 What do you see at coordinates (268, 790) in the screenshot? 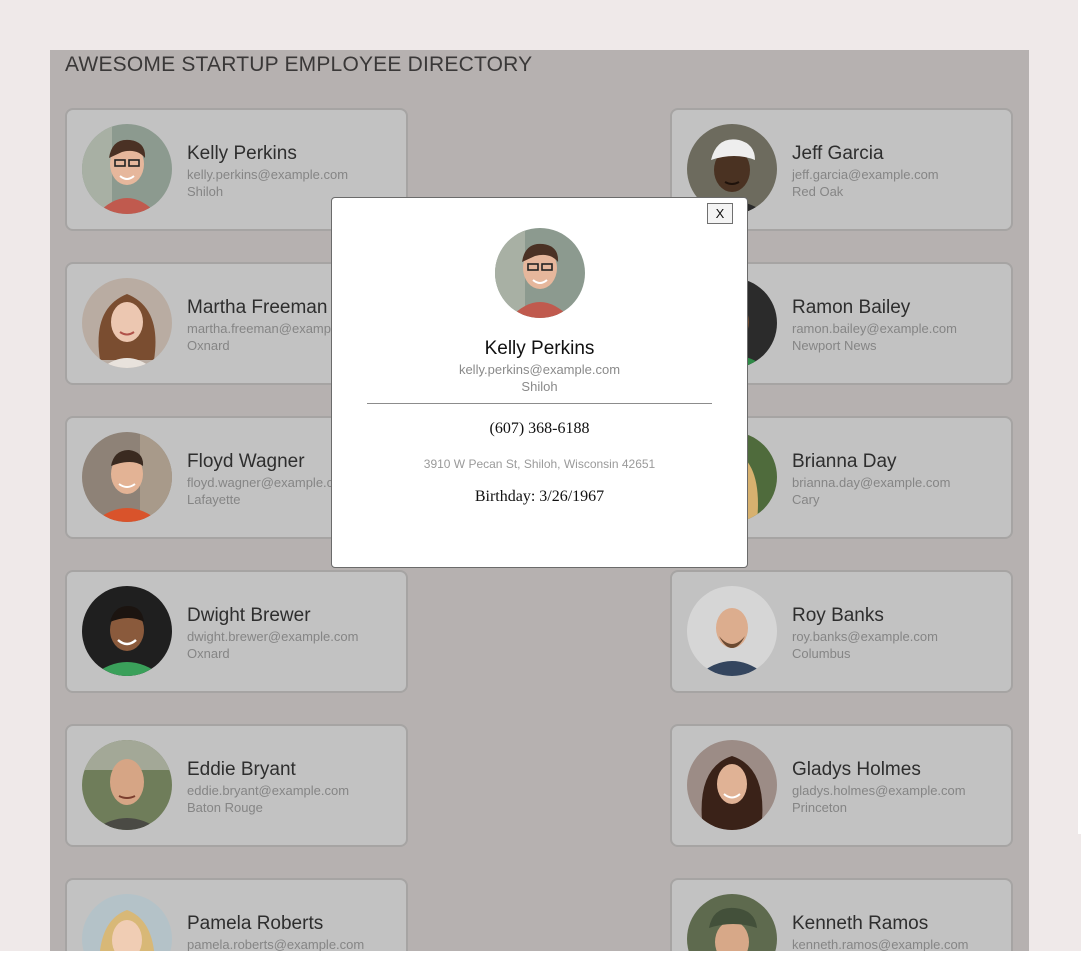
I see `employee-email: eddie.bryant@example.com` at bounding box center [268, 790].